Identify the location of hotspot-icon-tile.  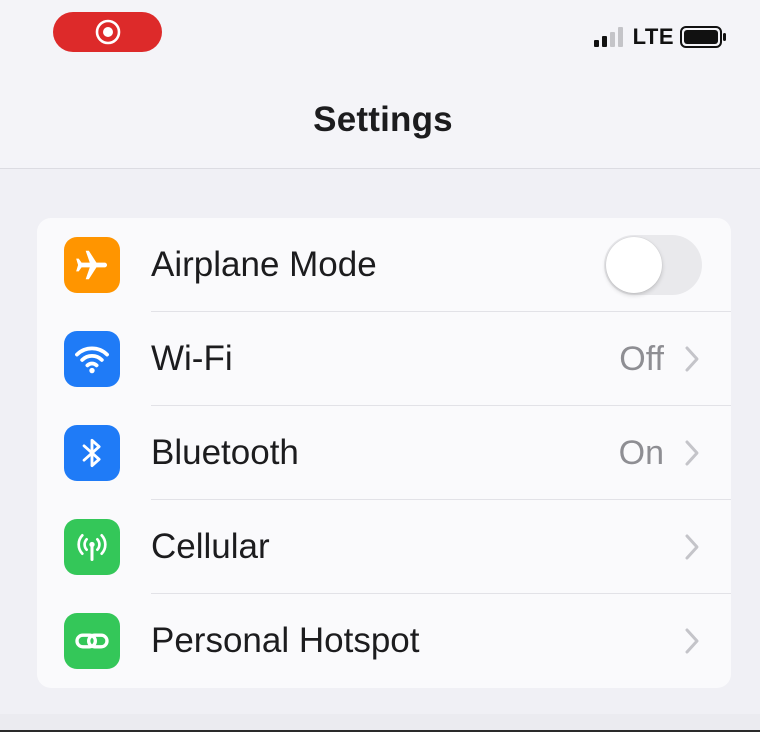
(92, 641).